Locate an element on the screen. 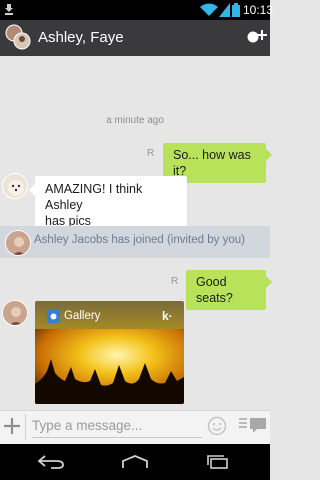 This screenshot has height=480, width=320. back-icon is located at coordinates (51, 462).